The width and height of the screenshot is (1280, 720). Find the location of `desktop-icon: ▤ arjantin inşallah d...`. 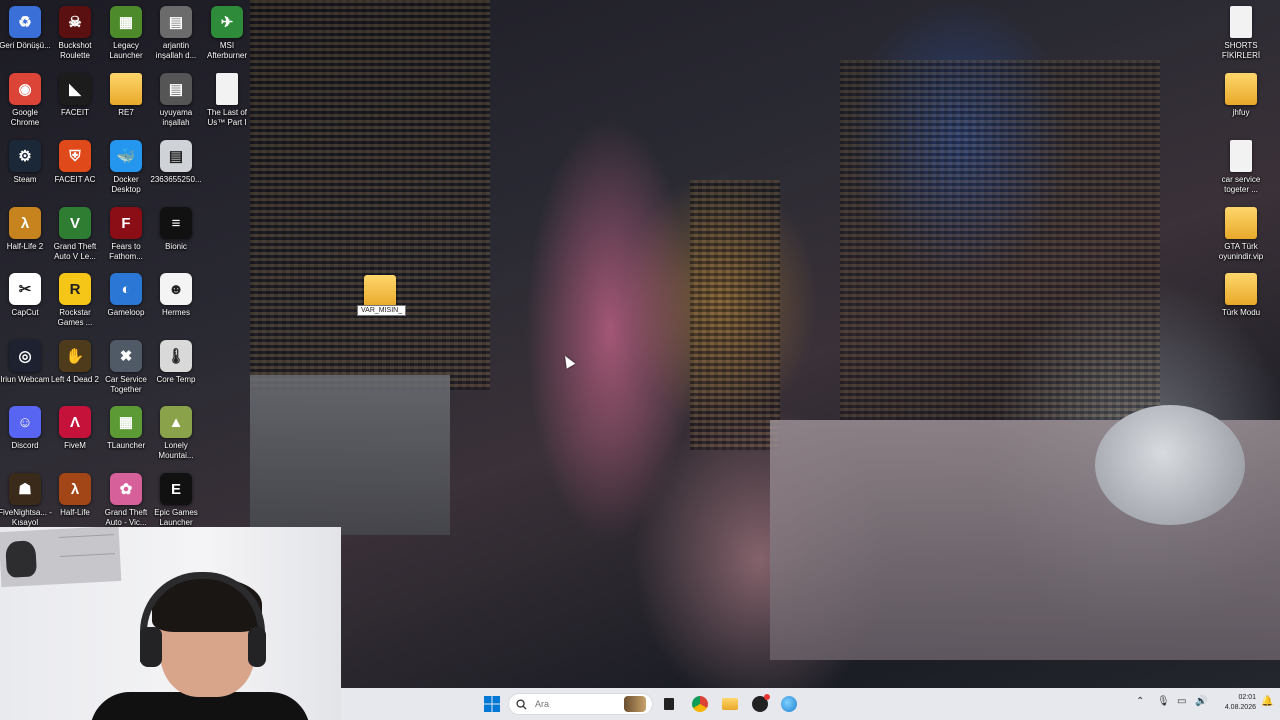

desktop-icon: ▤ arjantin inşallah d... is located at coordinates (176, 33).